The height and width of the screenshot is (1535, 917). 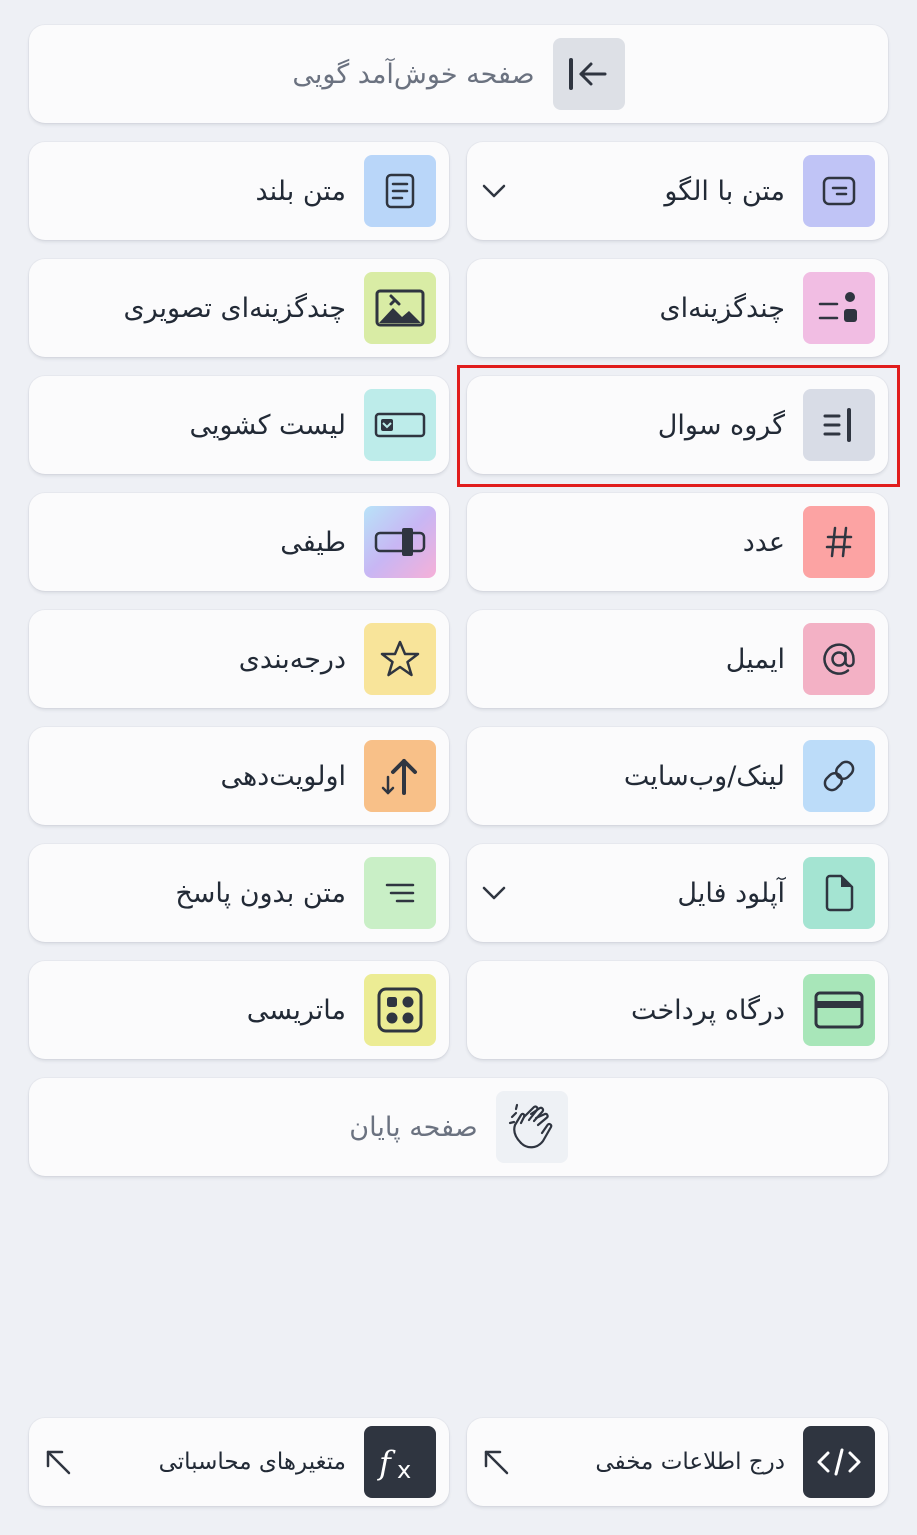 I want to click on text-lines-icon, so click(x=400, y=893).